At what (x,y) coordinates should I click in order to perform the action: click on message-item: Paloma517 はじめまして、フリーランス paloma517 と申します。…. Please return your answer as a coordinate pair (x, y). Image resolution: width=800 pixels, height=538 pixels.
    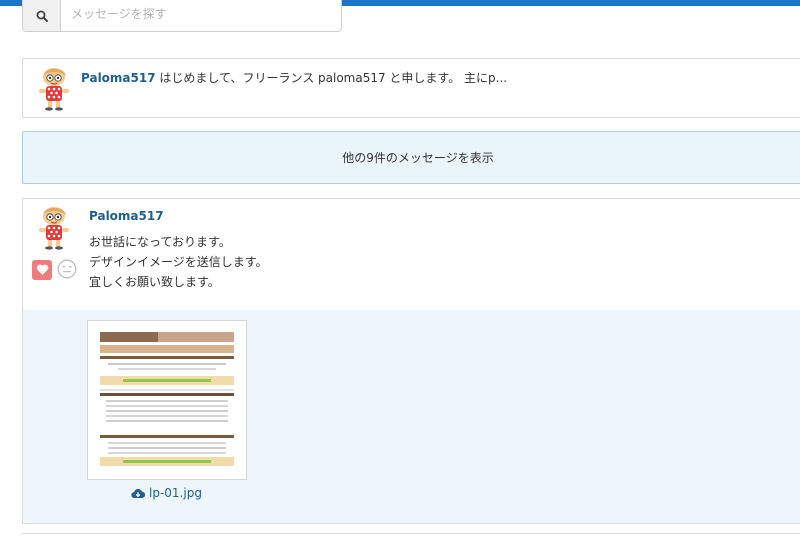
    Looking at the image, I should click on (411, 88).